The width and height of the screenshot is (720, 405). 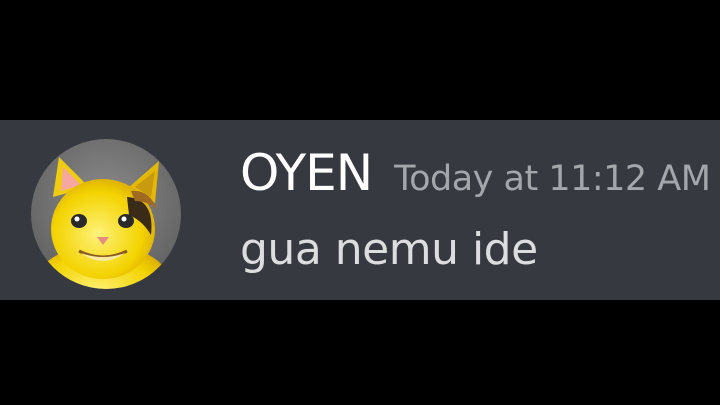 I want to click on message-content: gua nemu ide, so click(x=389, y=249).